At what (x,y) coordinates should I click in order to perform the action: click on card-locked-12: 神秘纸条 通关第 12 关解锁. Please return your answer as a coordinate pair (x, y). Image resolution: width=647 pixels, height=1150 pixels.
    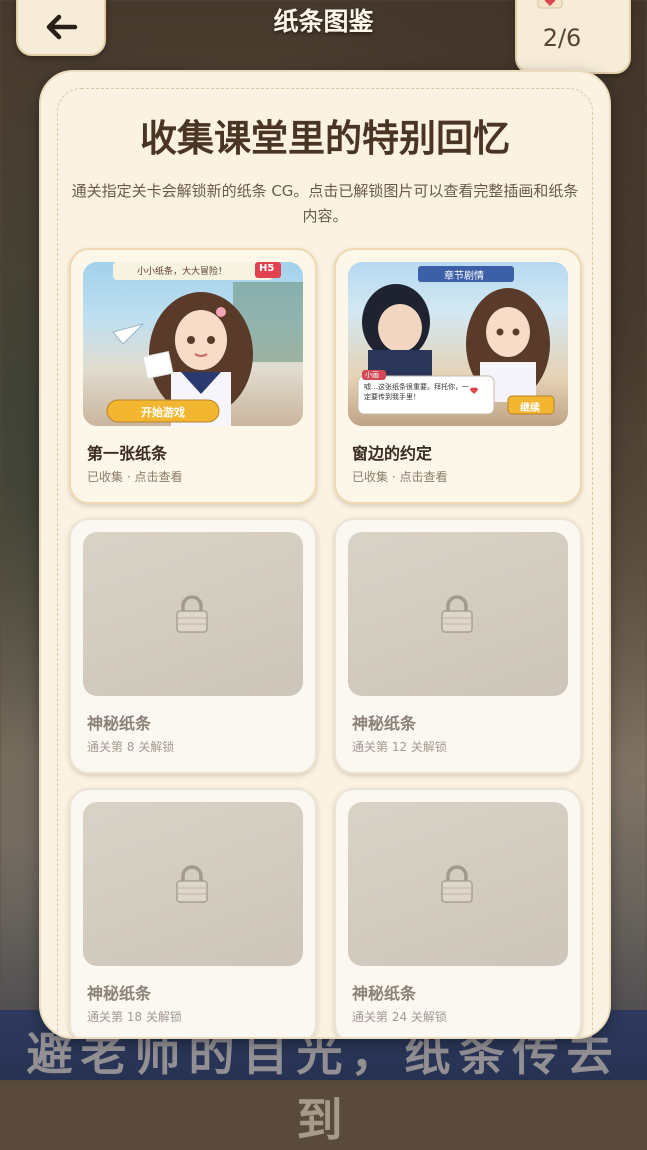
    Looking at the image, I should click on (458, 646).